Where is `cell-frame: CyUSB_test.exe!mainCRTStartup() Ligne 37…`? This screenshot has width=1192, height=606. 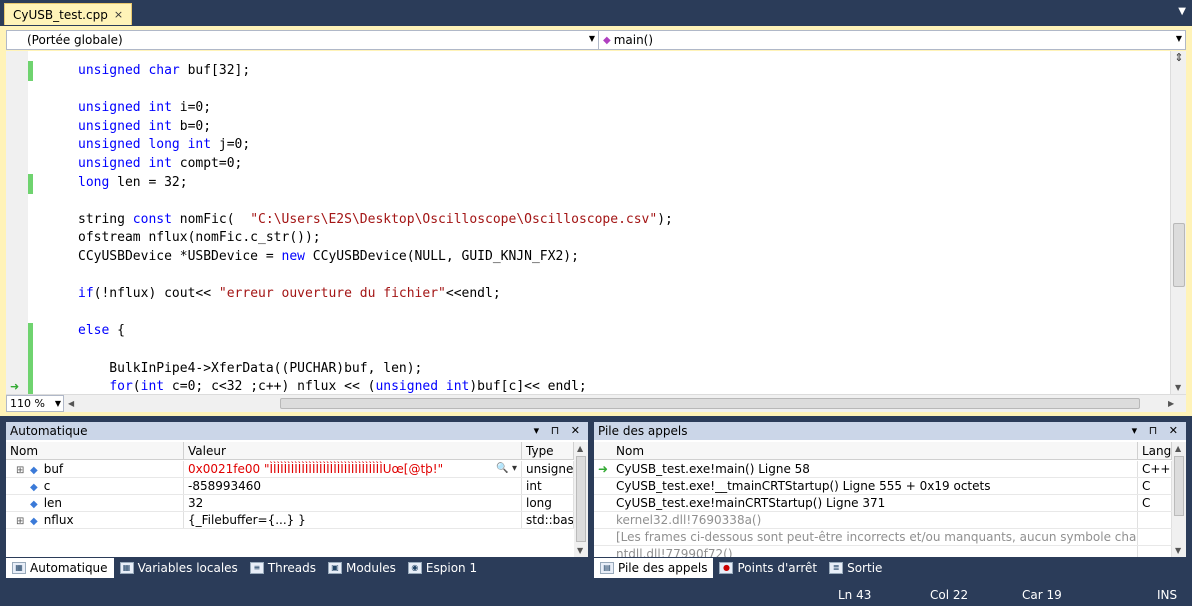 cell-frame: CyUSB_test.exe!mainCRTStartup() Ligne 37… is located at coordinates (866, 503).